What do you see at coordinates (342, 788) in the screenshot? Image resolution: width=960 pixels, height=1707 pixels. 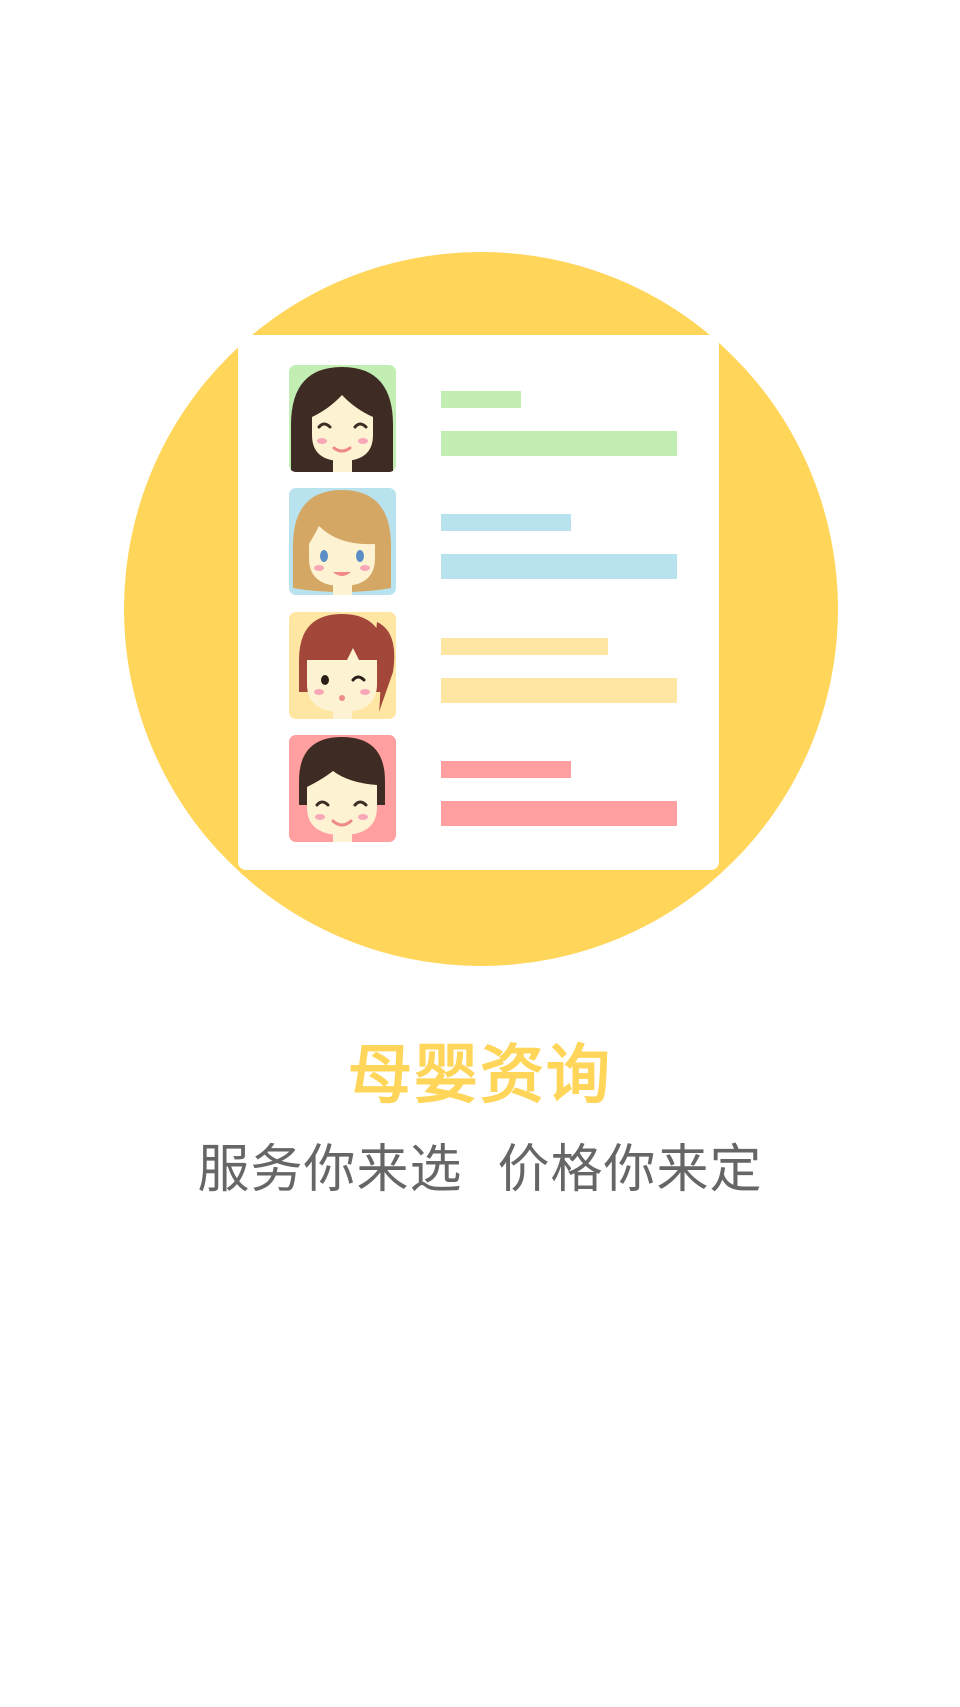 I see `boy-dark-hair-avatar-icon` at bounding box center [342, 788].